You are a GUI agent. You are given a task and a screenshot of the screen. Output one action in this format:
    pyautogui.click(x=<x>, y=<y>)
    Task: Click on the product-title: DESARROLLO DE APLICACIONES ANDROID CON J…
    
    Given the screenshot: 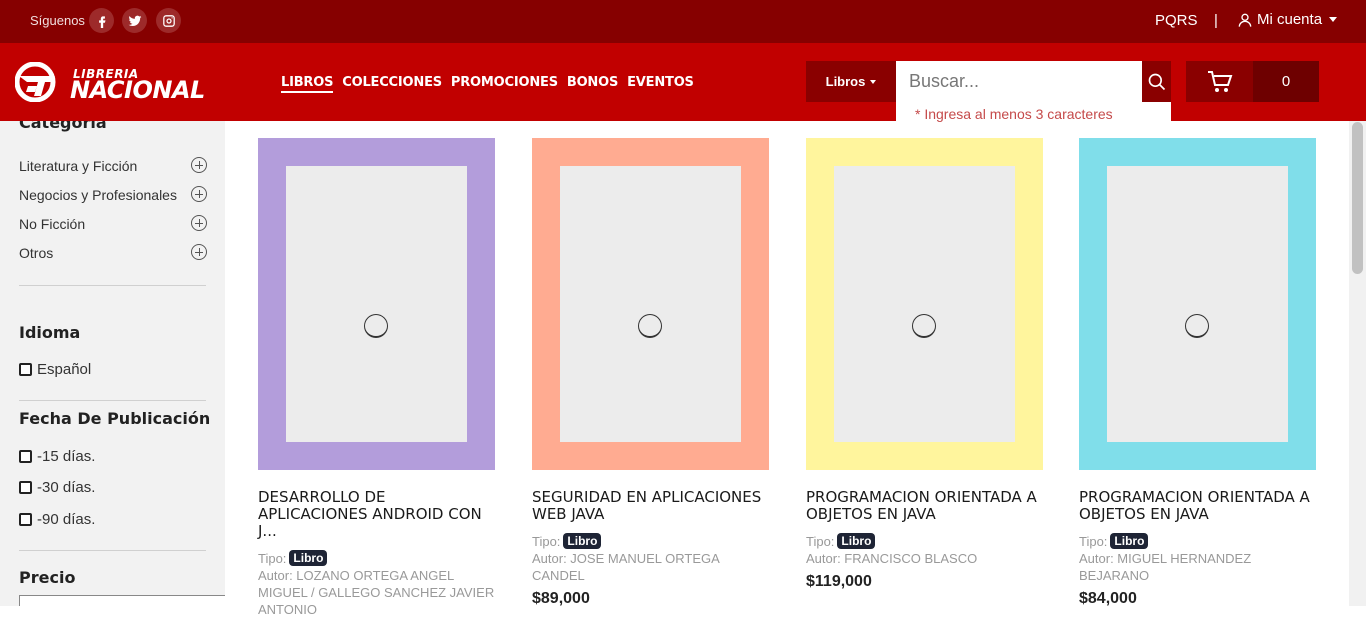 What is the action you would take?
    pyautogui.click(x=376, y=514)
    